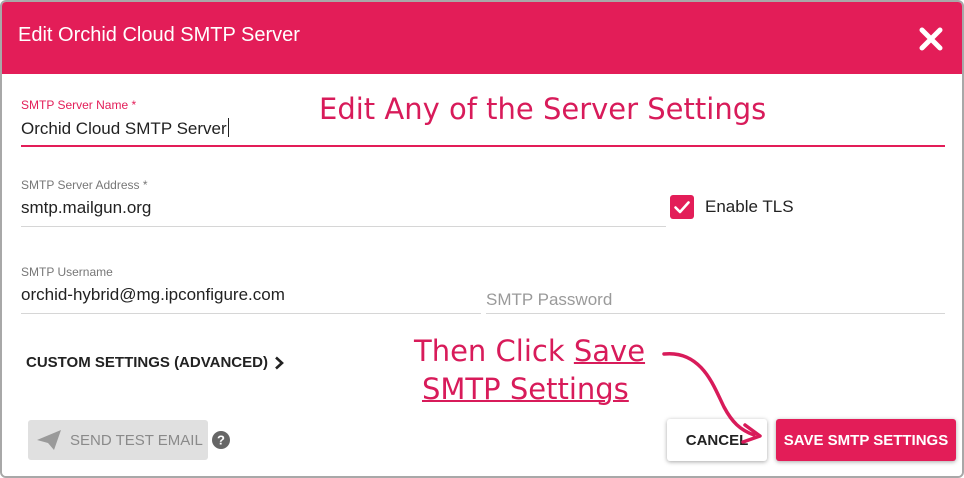  Describe the element at coordinates (343, 226) in the screenshot. I see `server-address-underline` at that location.